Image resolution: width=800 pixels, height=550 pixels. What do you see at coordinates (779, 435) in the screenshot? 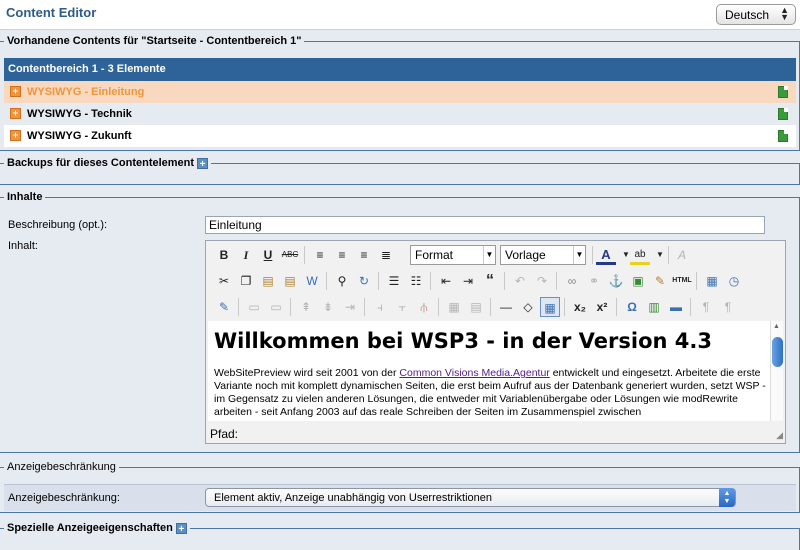
I see `resize-handle-icon: ◢` at bounding box center [779, 435].